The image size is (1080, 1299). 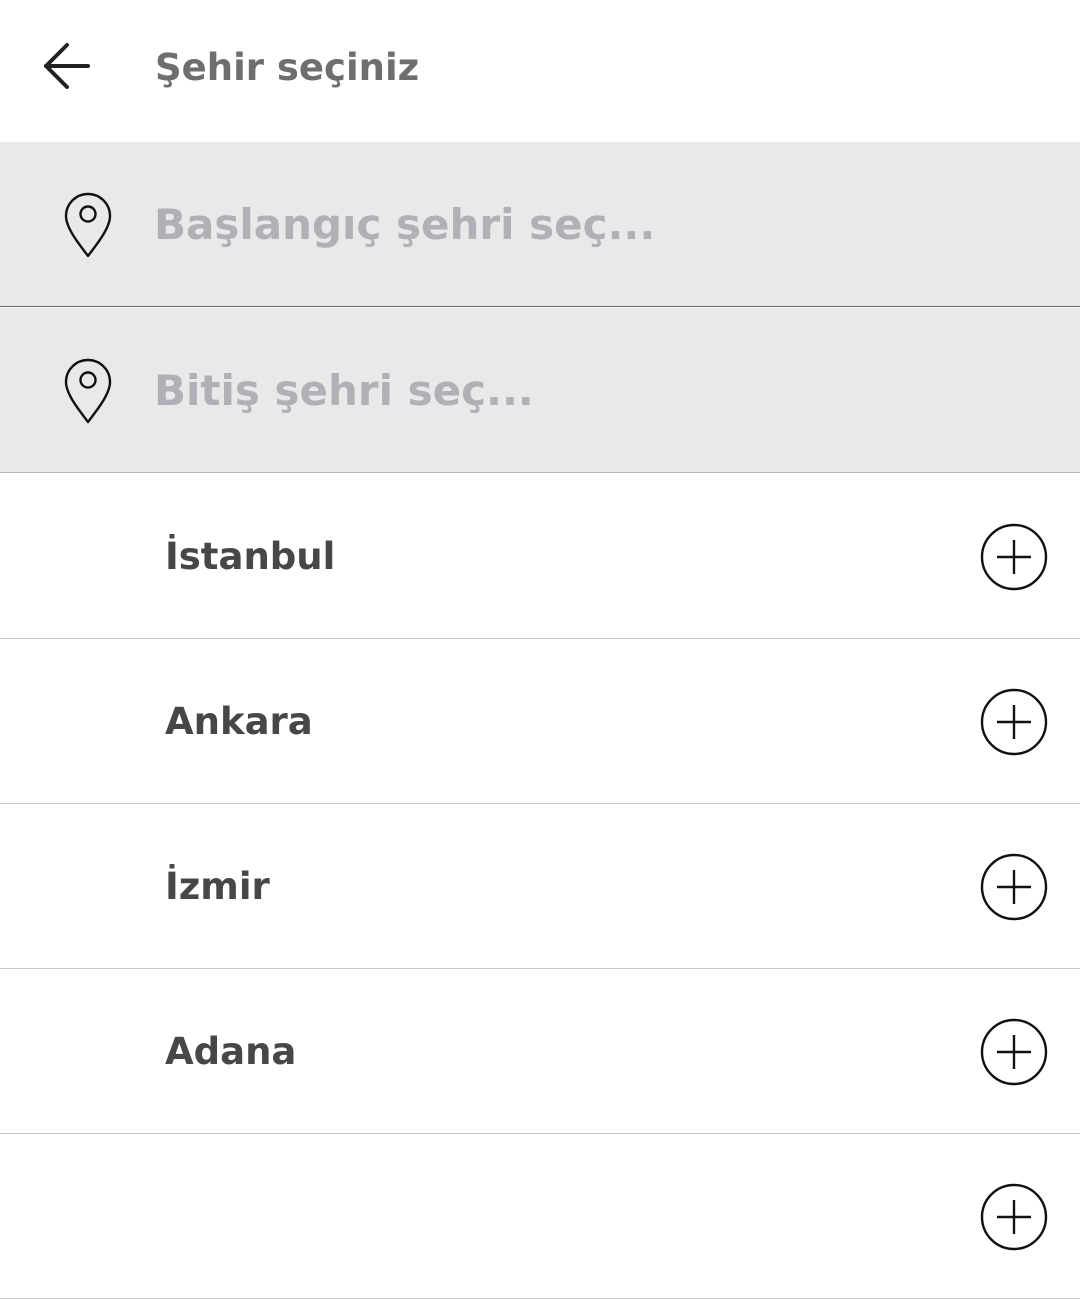 I want to click on city-row: İzmir, so click(x=540, y=886).